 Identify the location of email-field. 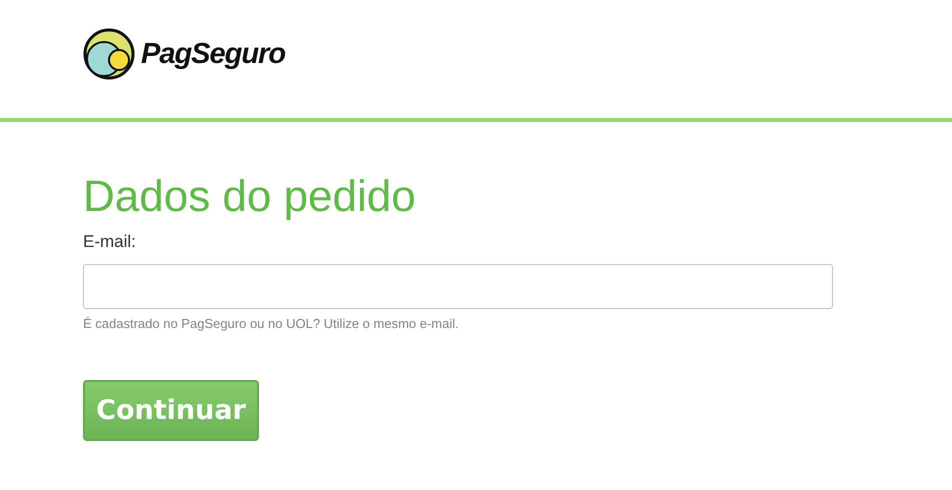
(458, 286).